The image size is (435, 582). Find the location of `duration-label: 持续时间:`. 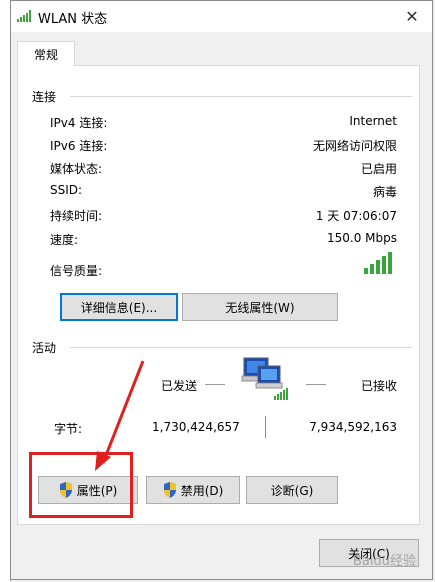

duration-label: 持续时间: is located at coordinates (76, 216).